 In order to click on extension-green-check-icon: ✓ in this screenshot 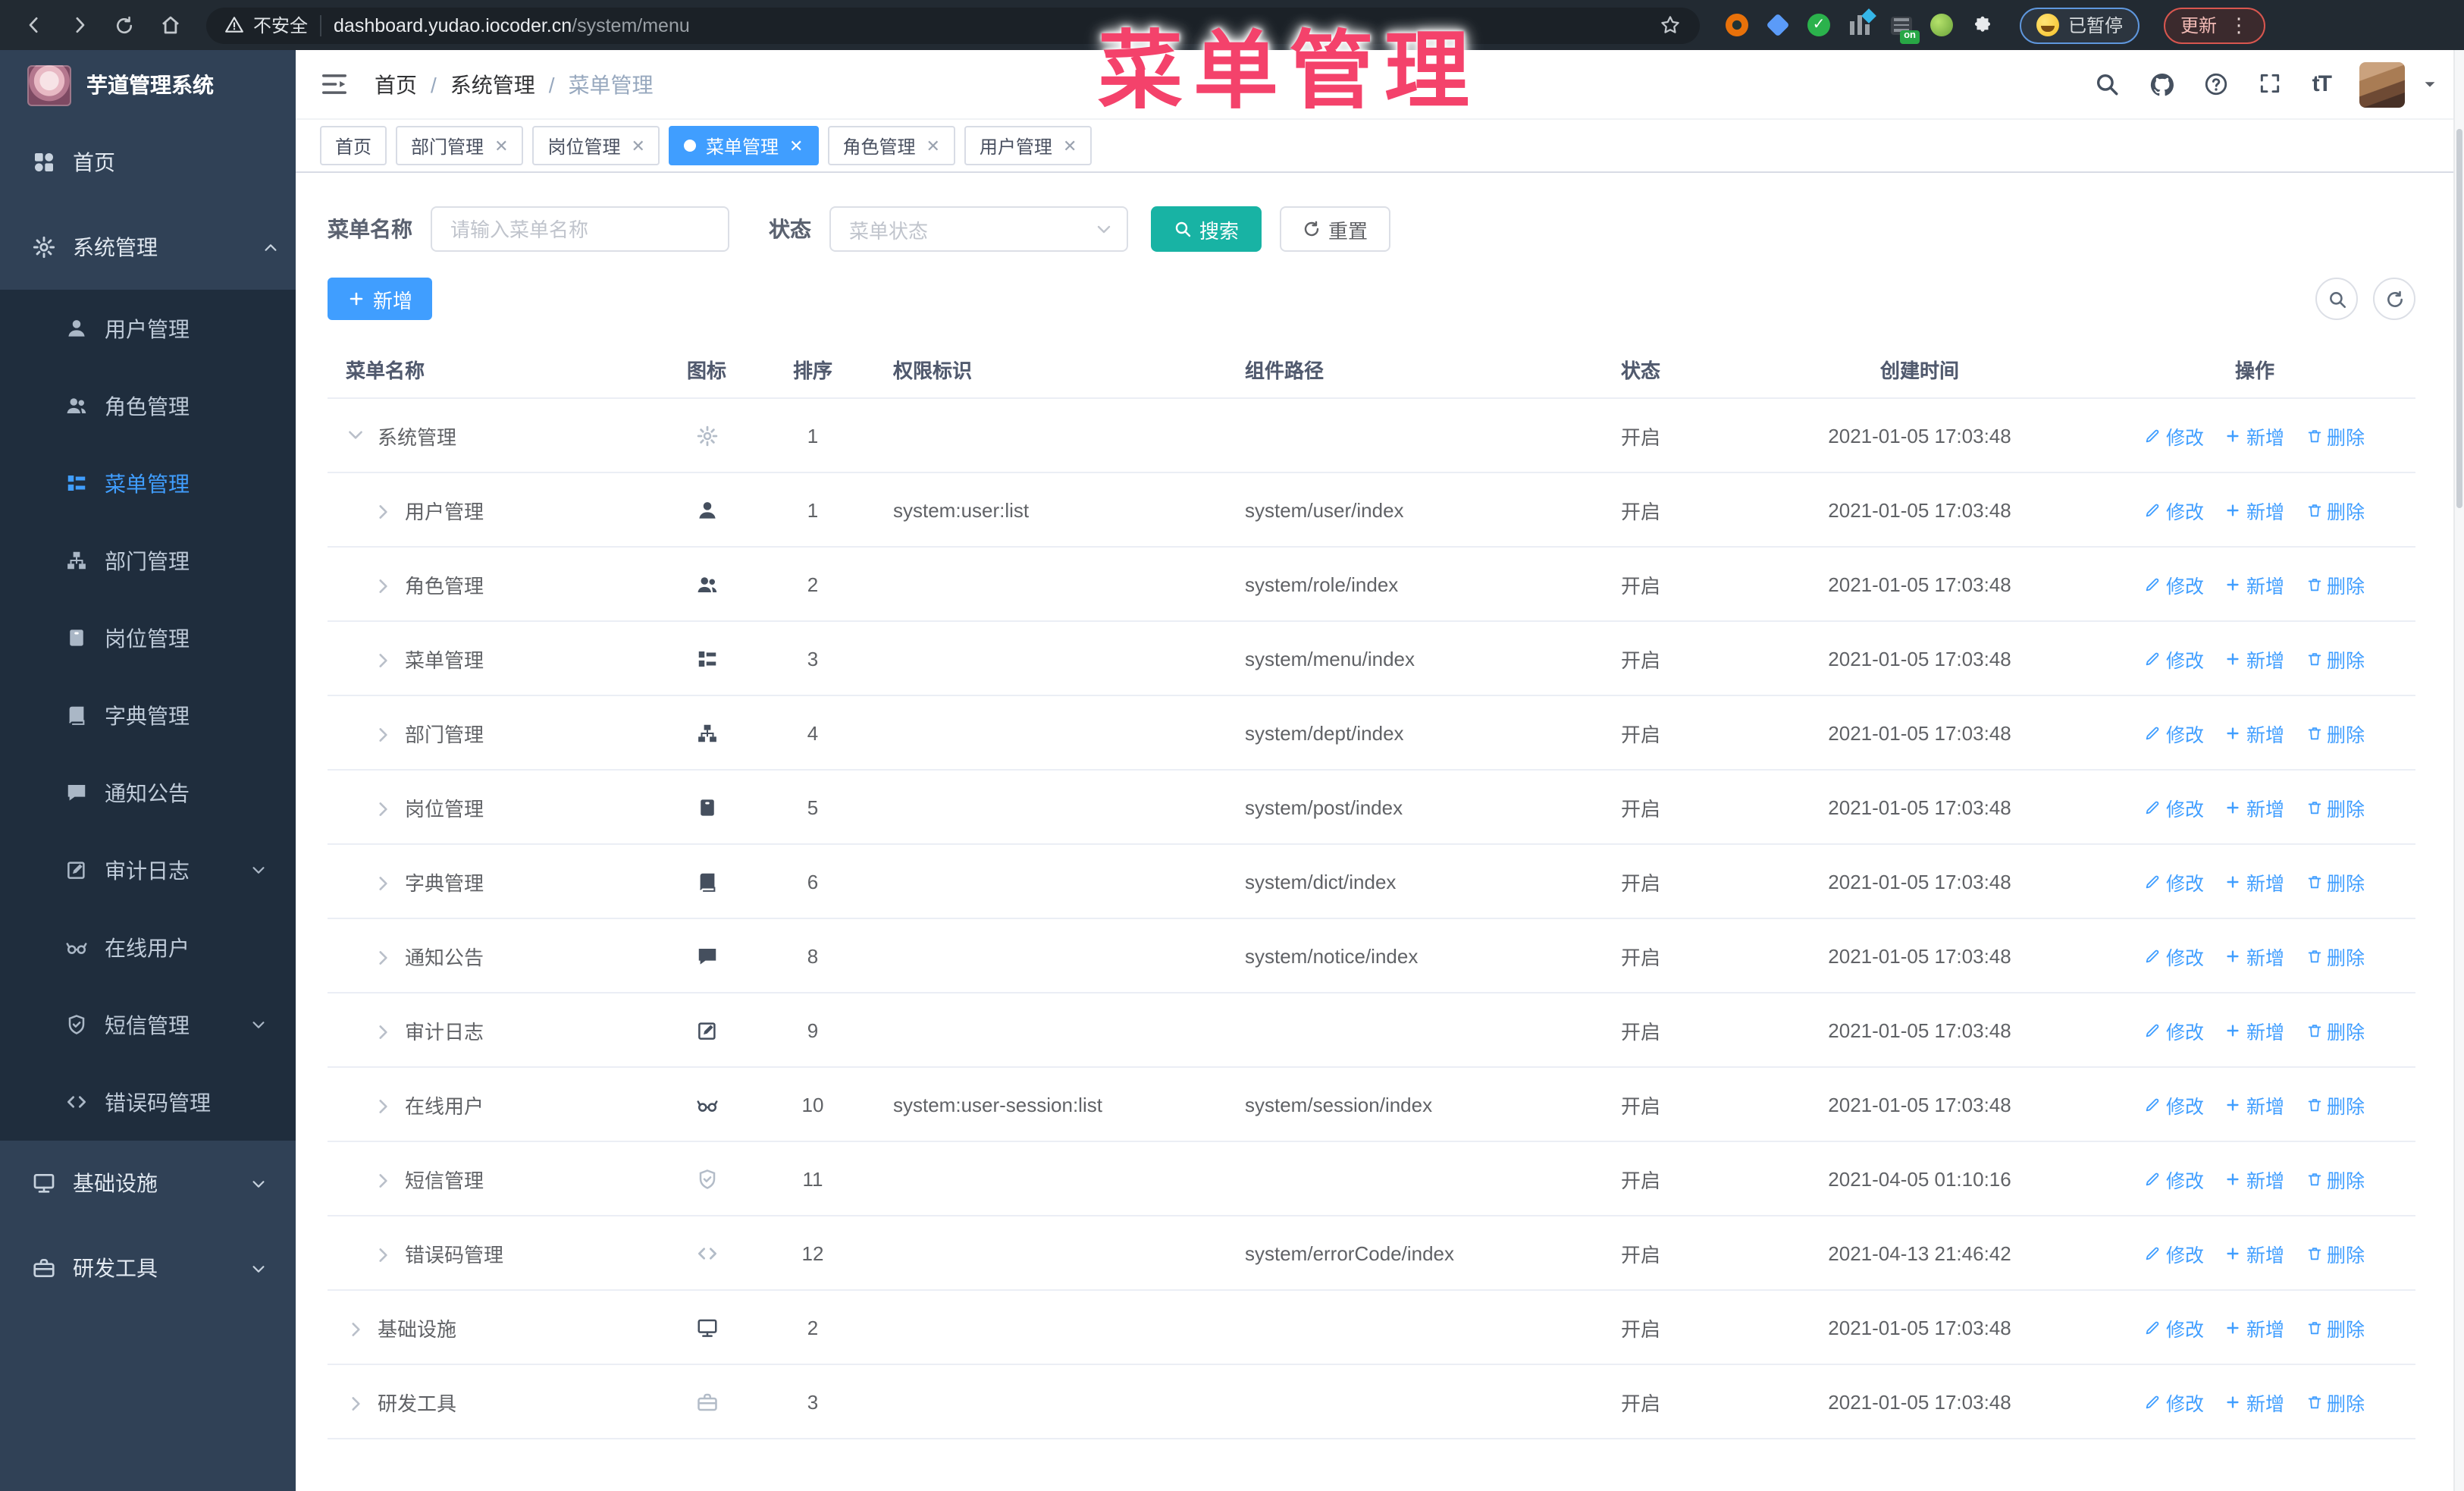, I will do `click(1819, 25)`.